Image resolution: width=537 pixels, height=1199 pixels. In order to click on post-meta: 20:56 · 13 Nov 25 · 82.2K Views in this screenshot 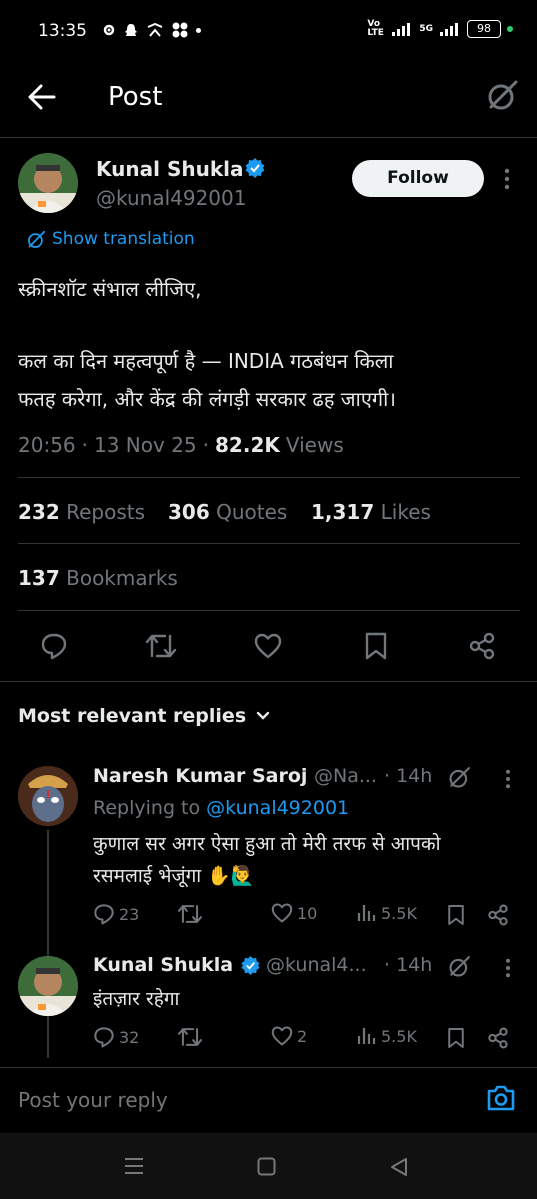, I will do `click(181, 445)`.